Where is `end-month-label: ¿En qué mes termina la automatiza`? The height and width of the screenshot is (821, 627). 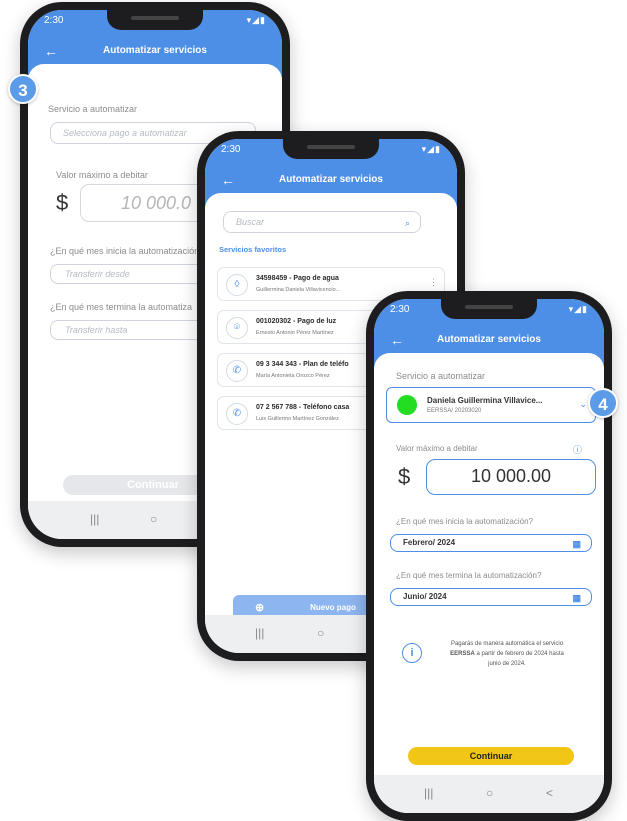 end-month-label: ¿En qué mes termina la automatiza is located at coordinates (121, 307).